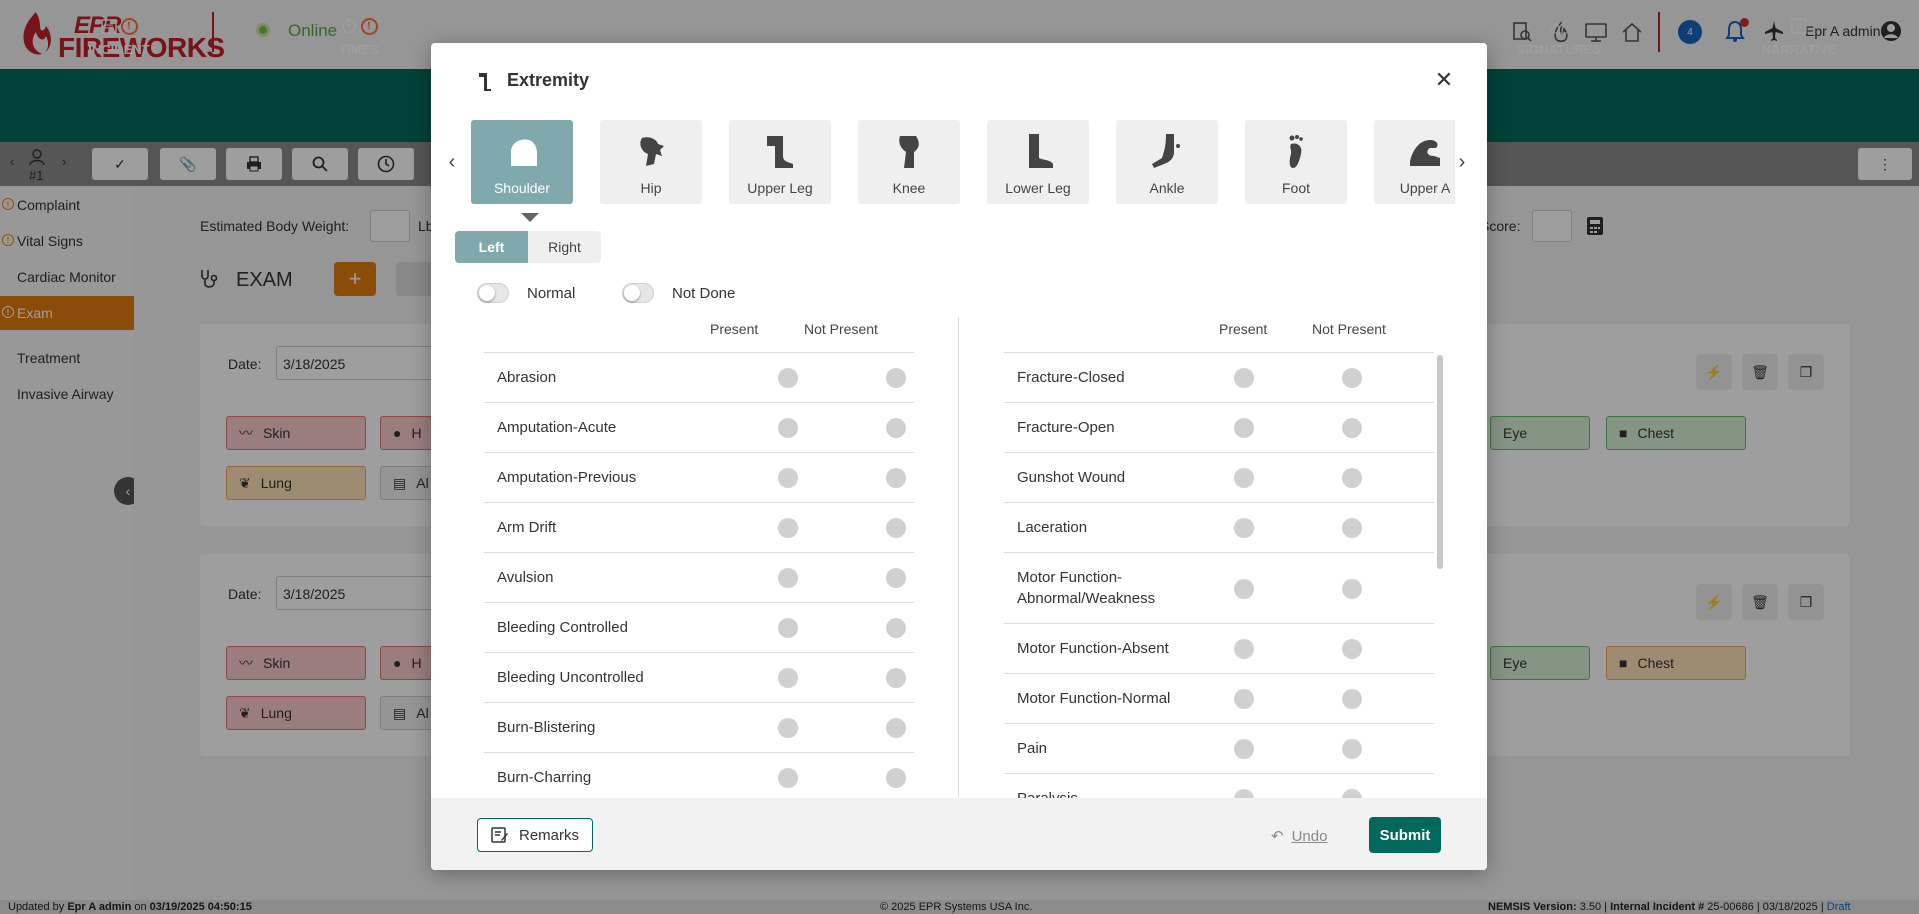 The image size is (1919, 914). What do you see at coordinates (699, 727) in the screenshot?
I see `finding-row: Burn-Blistering` at bounding box center [699, 727].